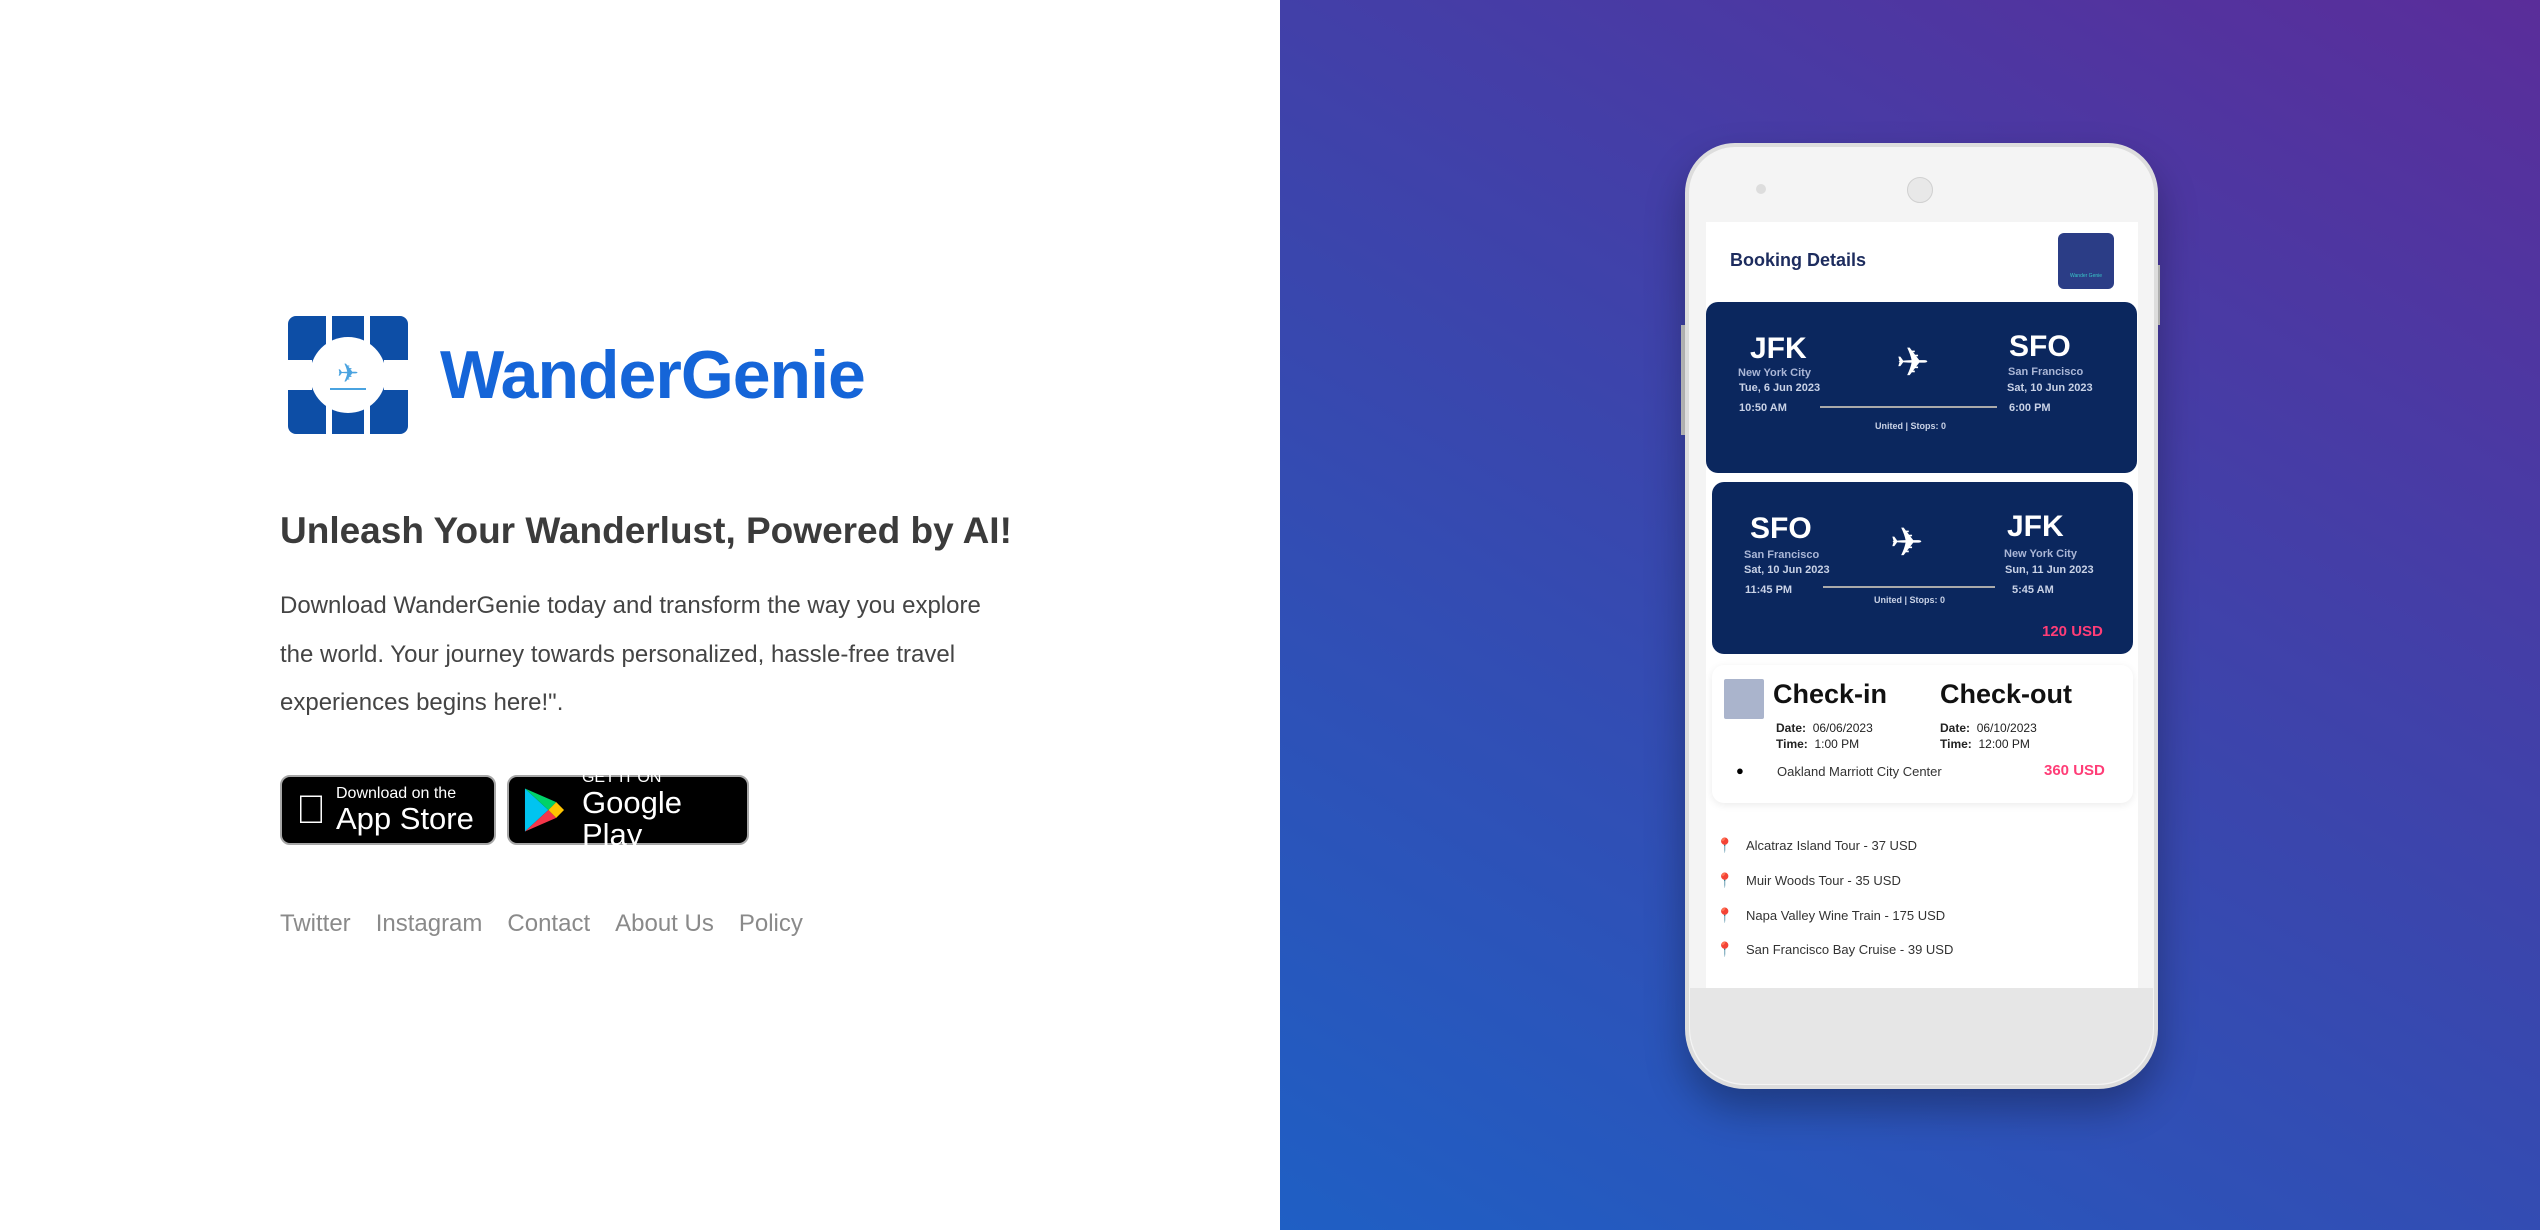 This screenshot has height=1230, width=2540. What do you see at coordinates (631, 818) in the screenshot?
I see `google-play-big-text: Google Play` at bounding box center [631, 818].